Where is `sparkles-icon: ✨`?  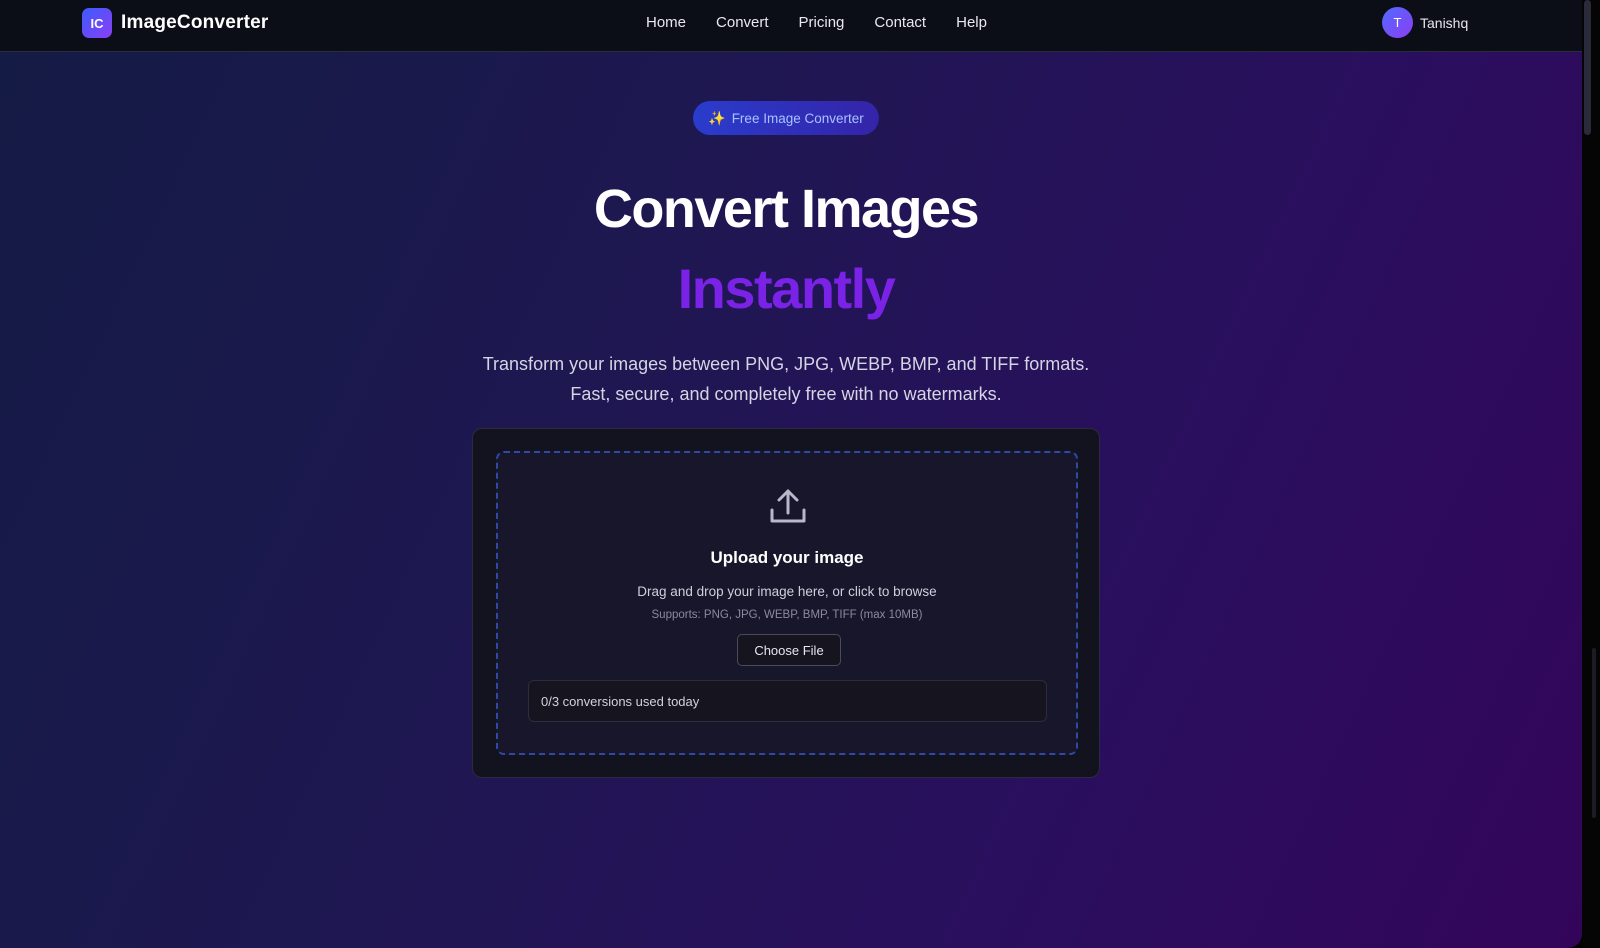 sparkles-icon: ✨ is located at coordinates (717, 117).